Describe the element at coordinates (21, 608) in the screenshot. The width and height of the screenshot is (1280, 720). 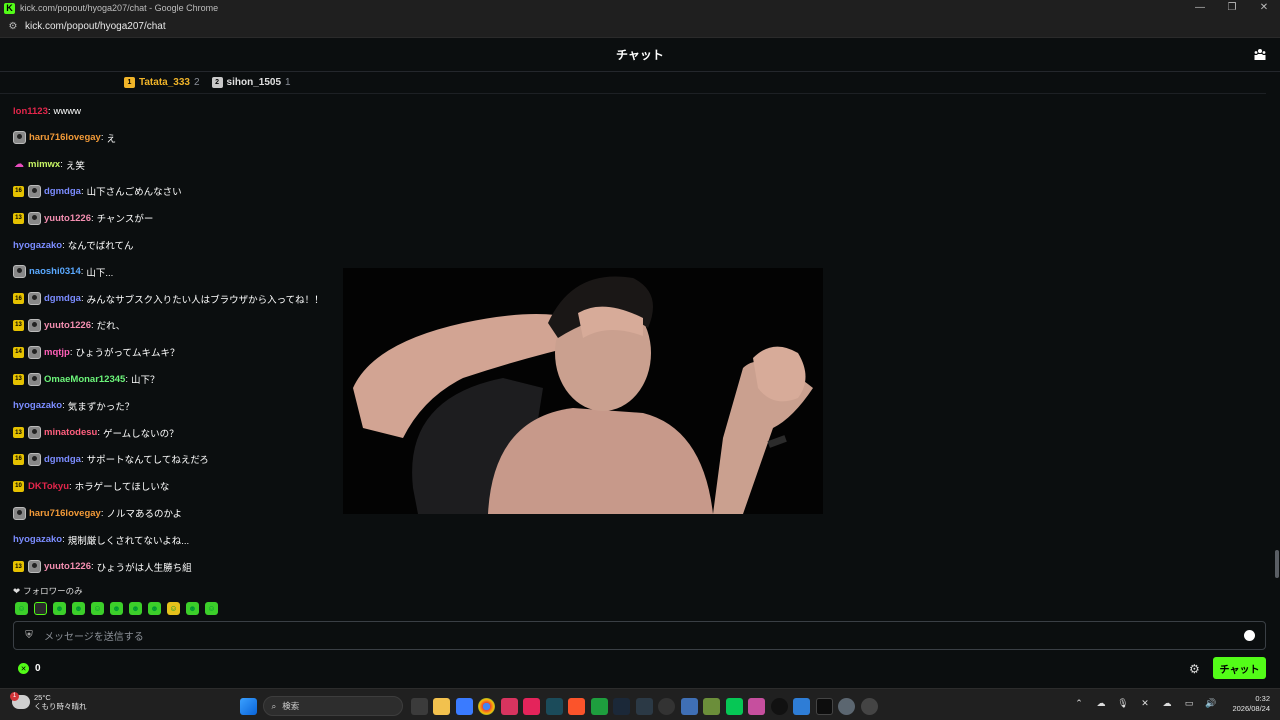
I see `emote-1-icon: ☺` at that location.